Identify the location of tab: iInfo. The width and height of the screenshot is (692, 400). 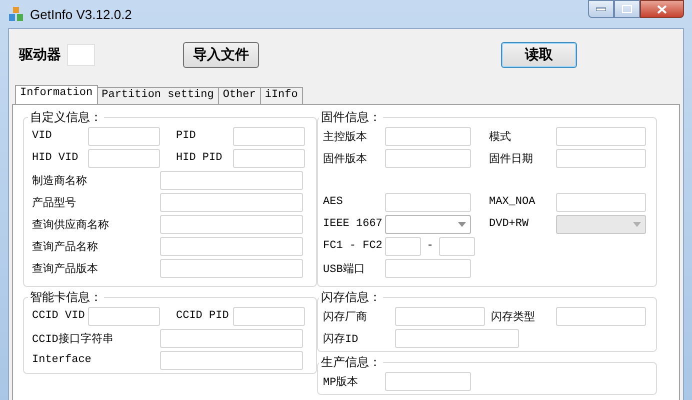
(281, 95).